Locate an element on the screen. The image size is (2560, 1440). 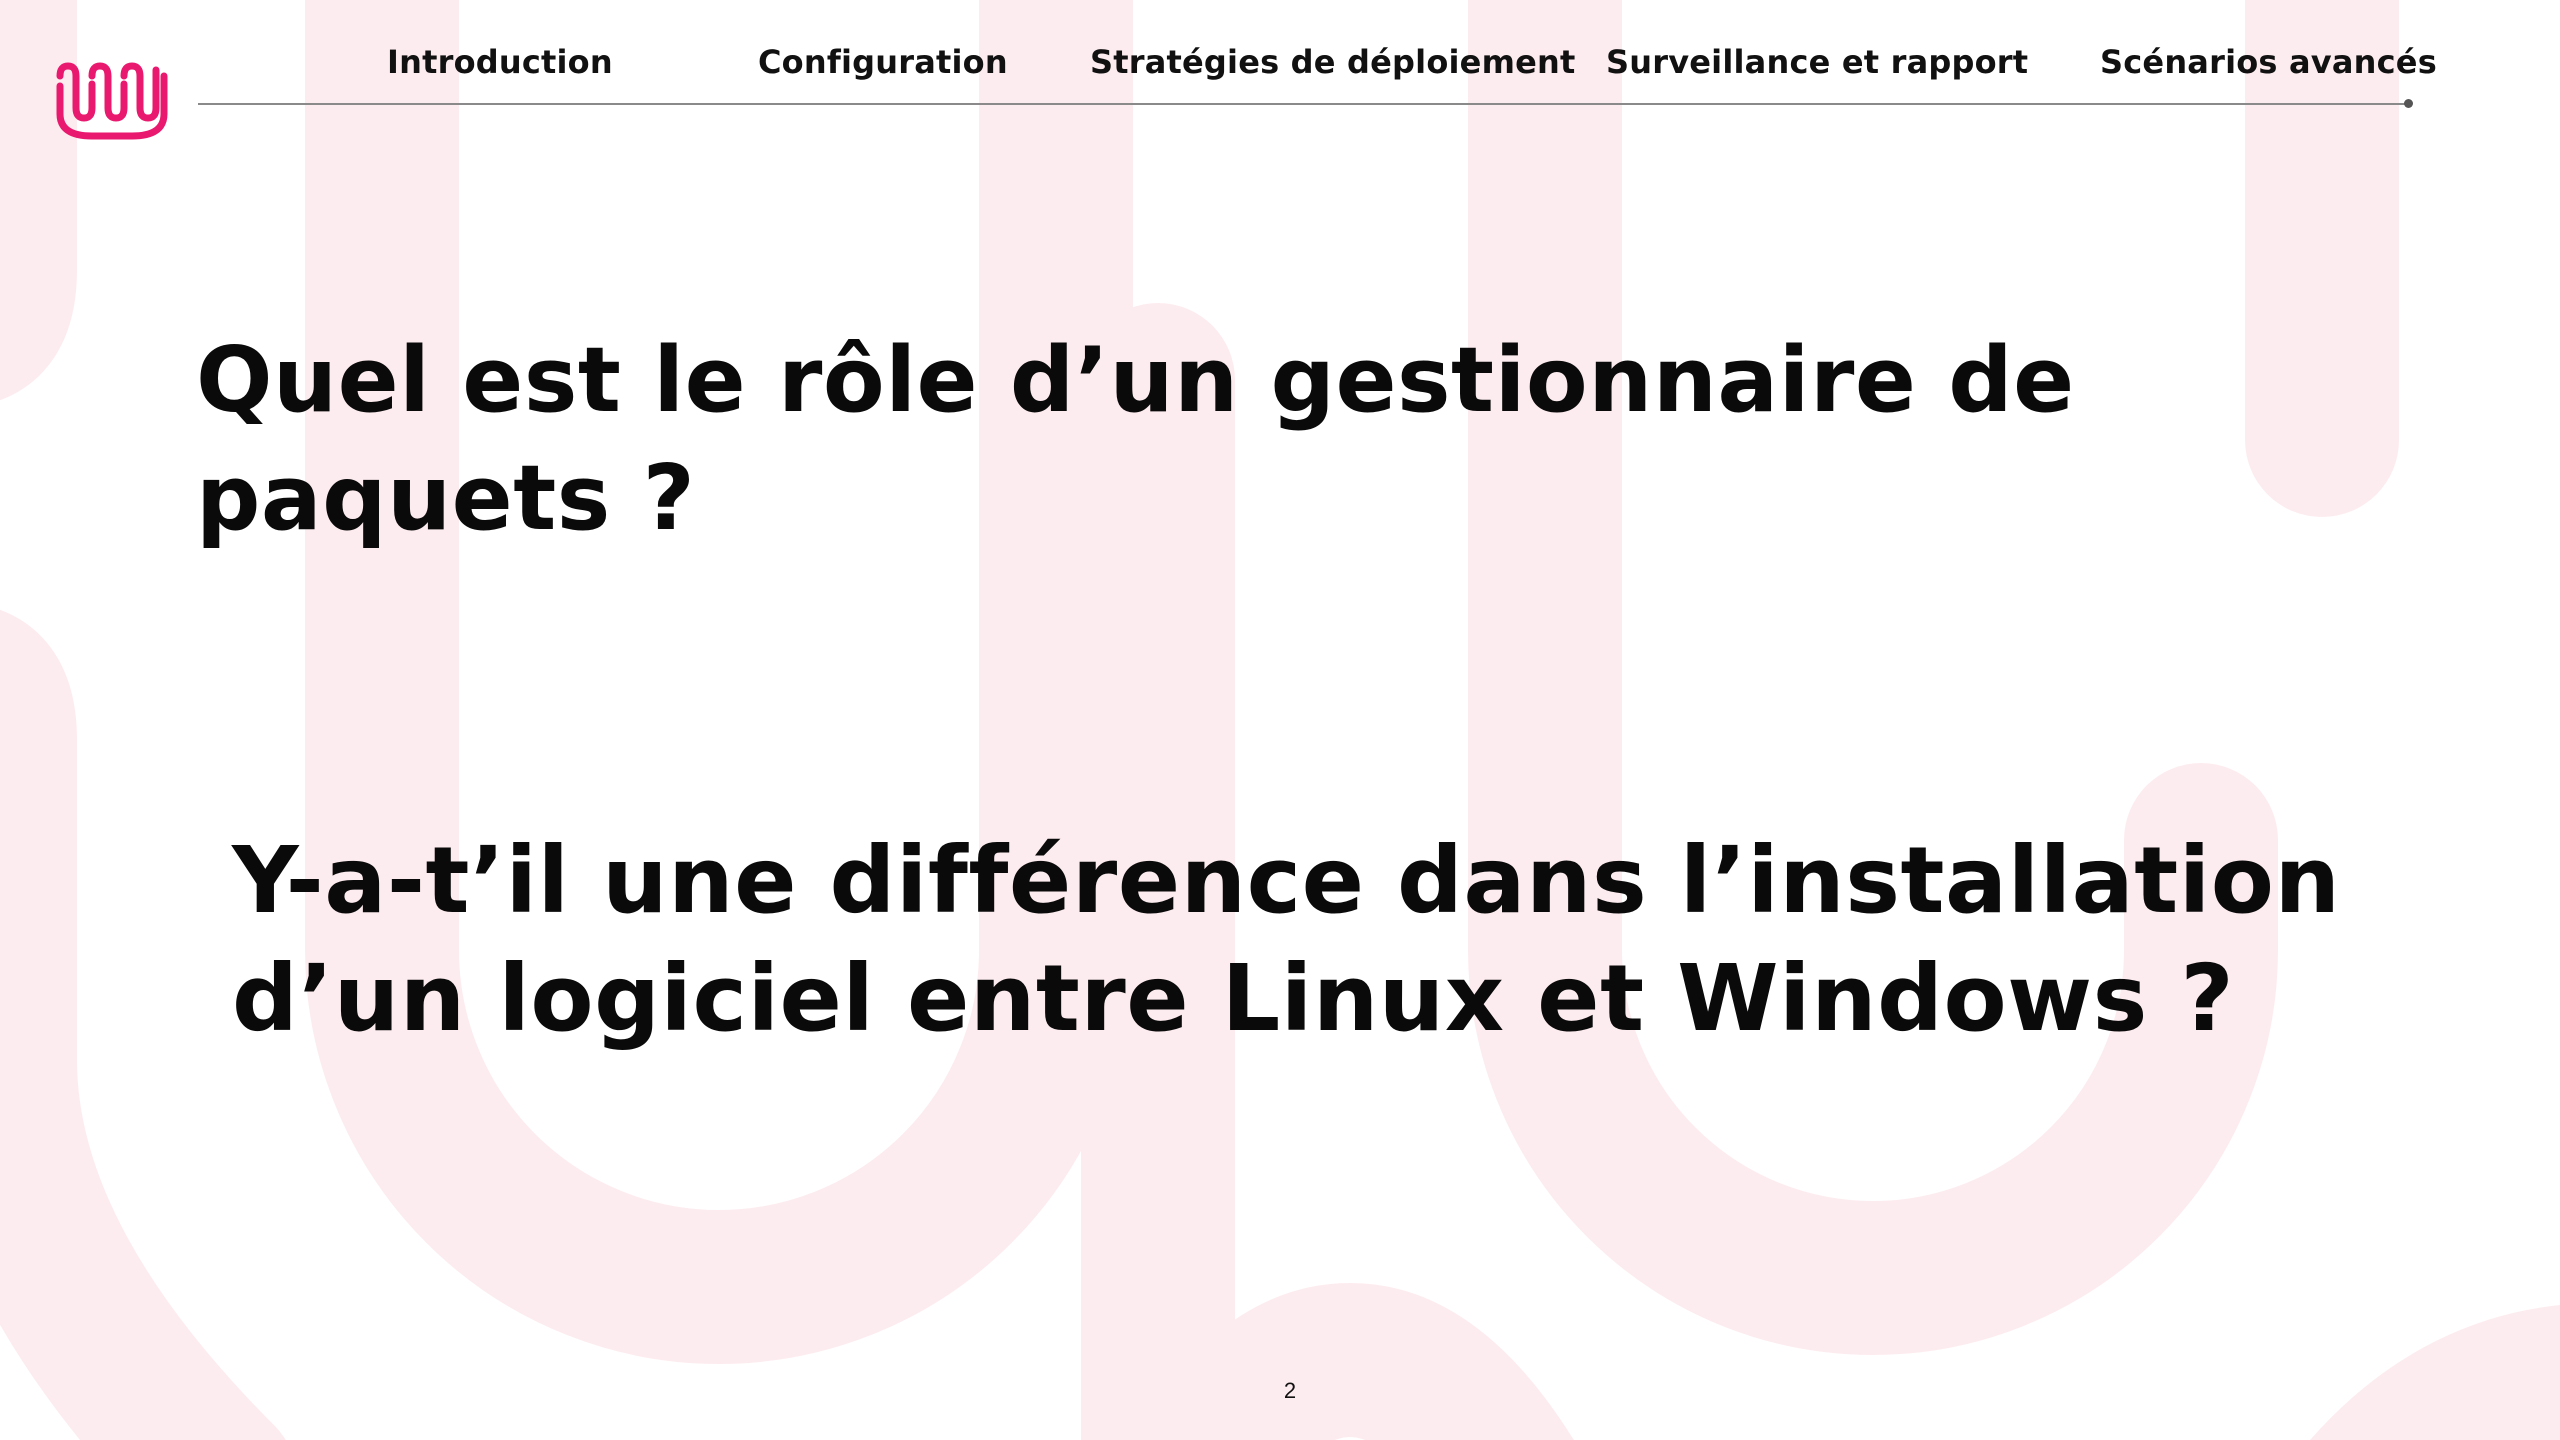
nav-divider is located at coordinates (1304, 104).